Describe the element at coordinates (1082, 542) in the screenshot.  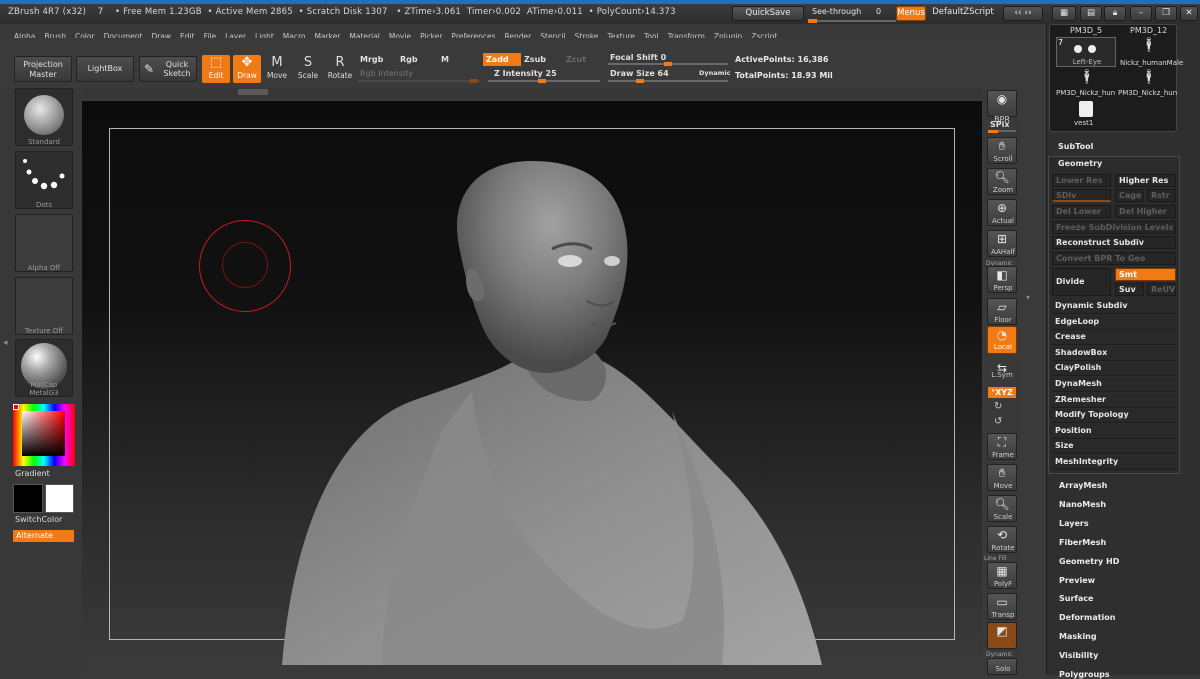
I see `section-fibermesh: FiberMesh` at that location.